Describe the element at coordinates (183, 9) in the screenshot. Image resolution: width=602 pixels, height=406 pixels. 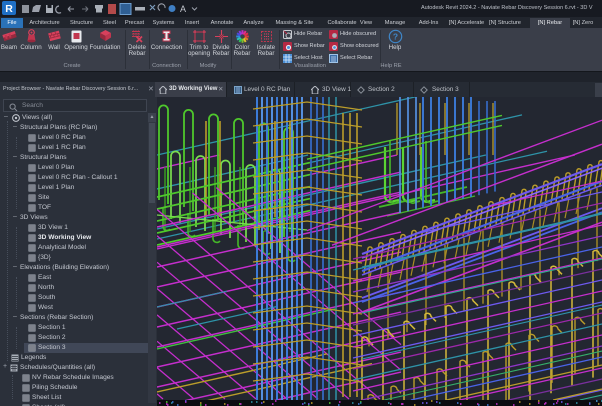
I see `svg-text: A` at that location.